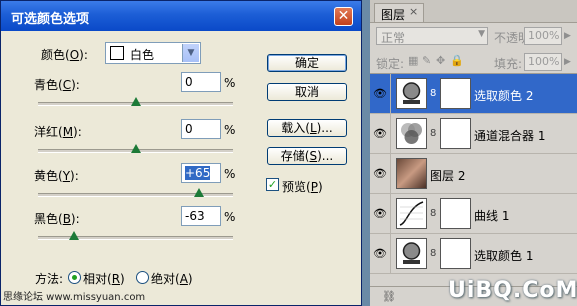  What do you see at coordinates (74, 235) in the screenshot?
I see `black-slider-thumb` at bounding box center [74, 235].